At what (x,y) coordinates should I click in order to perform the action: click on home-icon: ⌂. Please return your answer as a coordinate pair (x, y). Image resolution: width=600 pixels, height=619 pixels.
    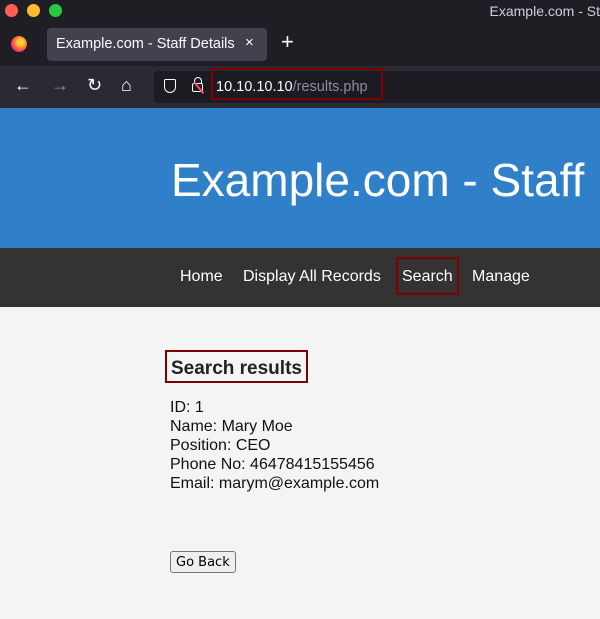
    Looking at the image, I should click on (126, 85).